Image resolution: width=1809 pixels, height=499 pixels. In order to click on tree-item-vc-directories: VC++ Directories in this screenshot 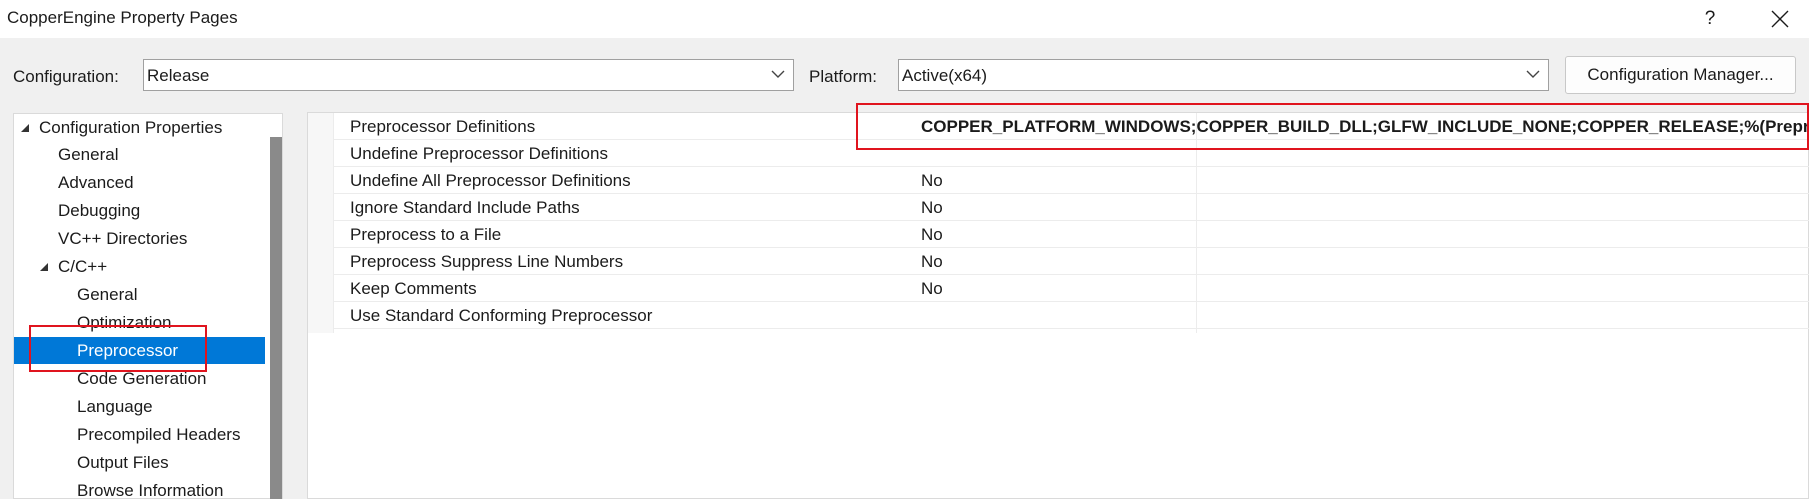, I will do `click(142, 238)`.